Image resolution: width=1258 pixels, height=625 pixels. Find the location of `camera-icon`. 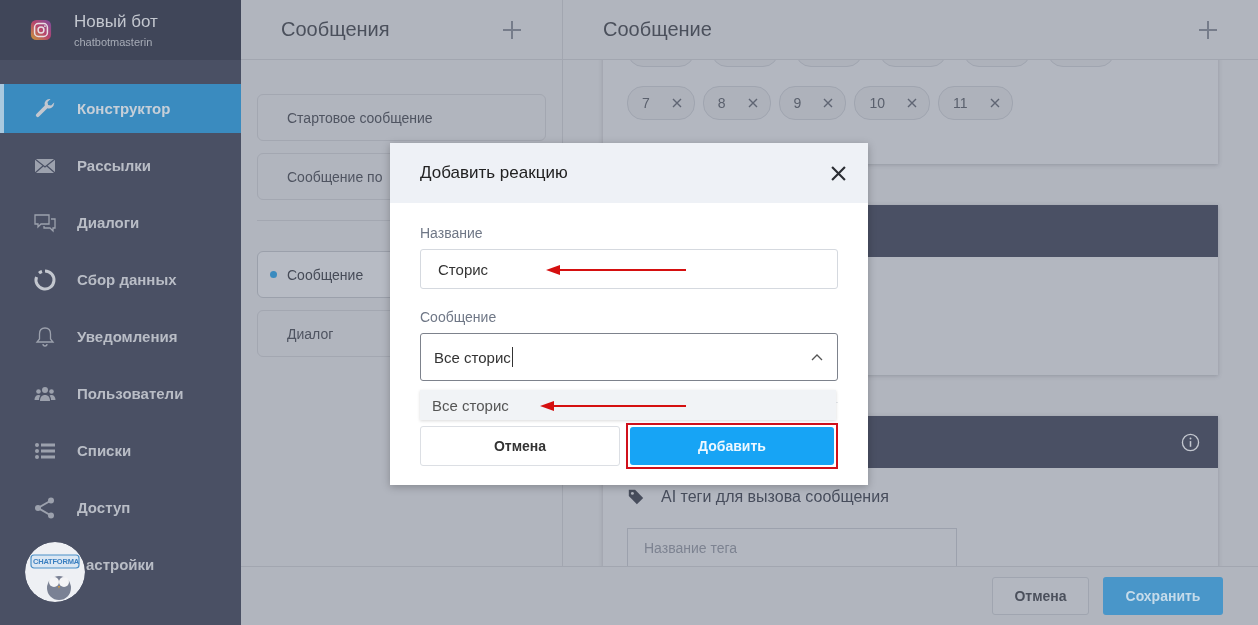

camera-icon is located at coordinates (41, 30).